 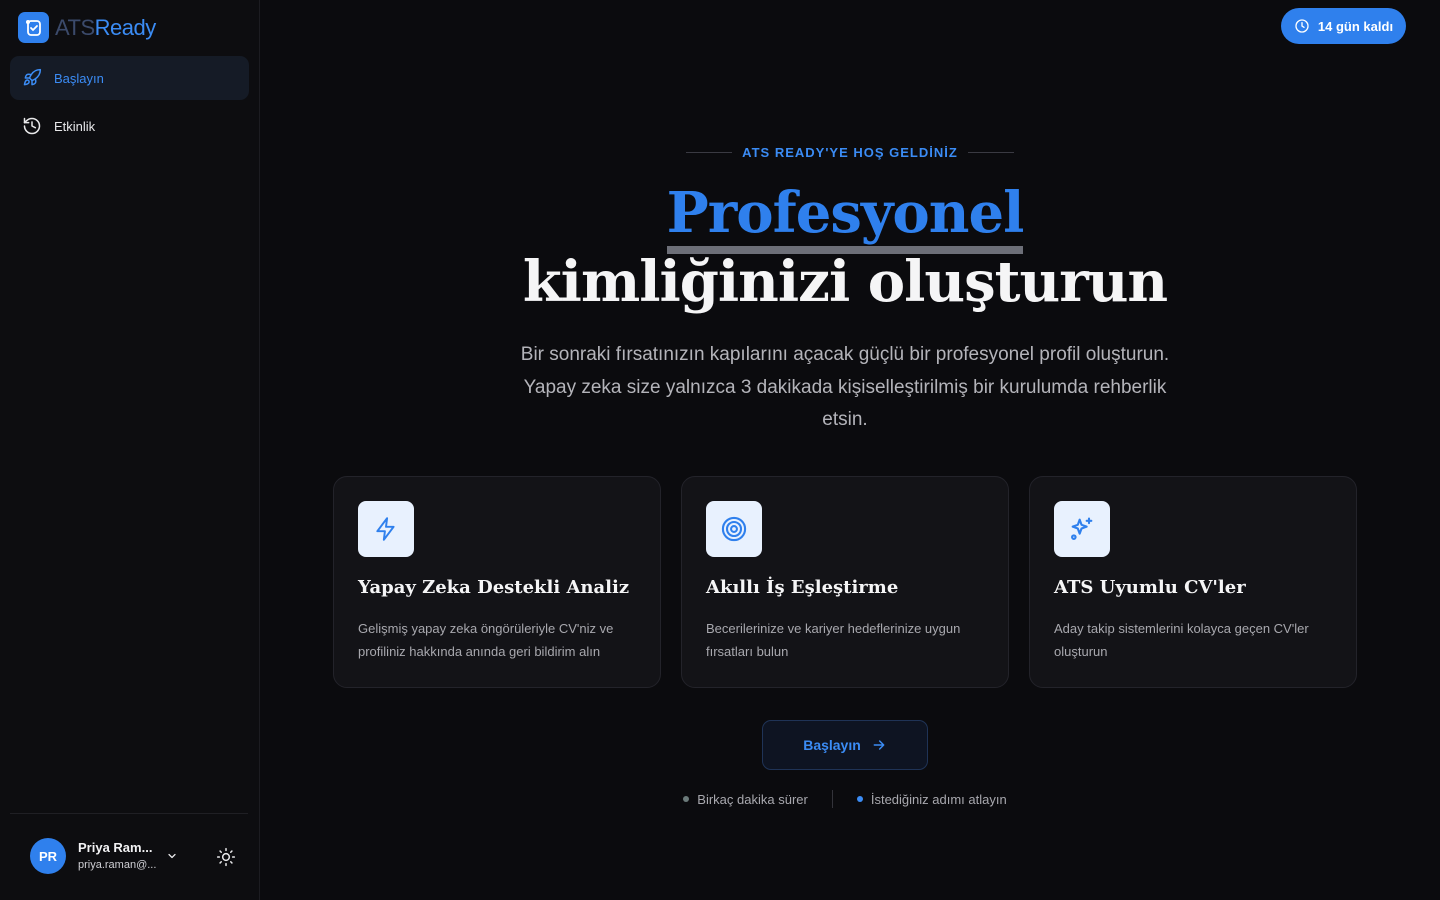 What do you see at coordinates (494, 587) in the screenshot?
I see `card-title: Yapay Zeka Destekli Analiz` at bounding box center [494, 587].